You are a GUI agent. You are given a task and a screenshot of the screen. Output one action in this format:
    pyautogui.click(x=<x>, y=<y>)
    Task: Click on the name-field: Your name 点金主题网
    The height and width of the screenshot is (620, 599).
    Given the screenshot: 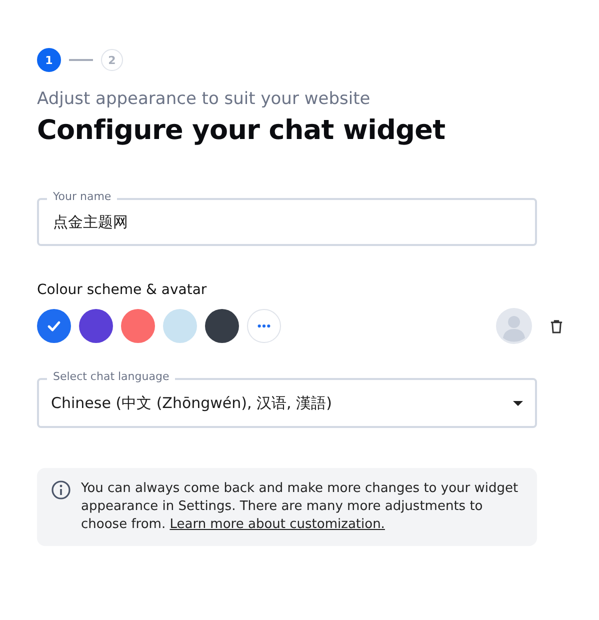 What is the action you would take?
    pyautogui.click(x=287, y=217)
    